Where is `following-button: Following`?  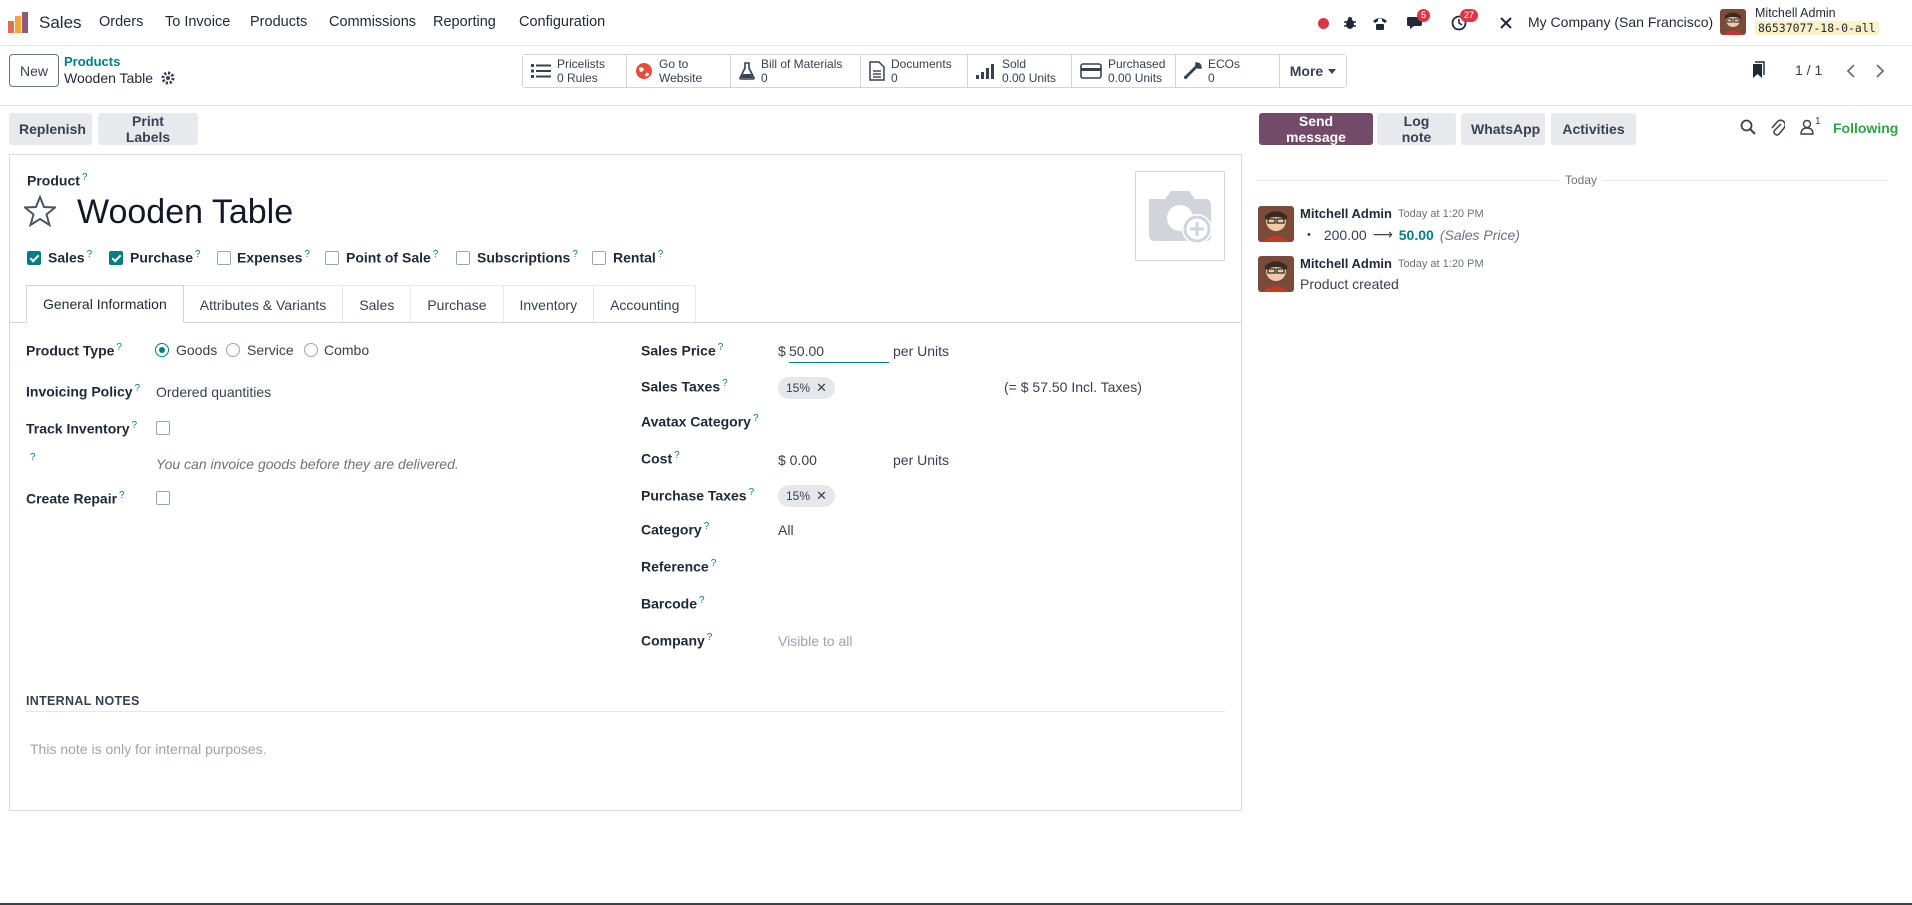 following-button: Following is located at coordinates (1865, 128).